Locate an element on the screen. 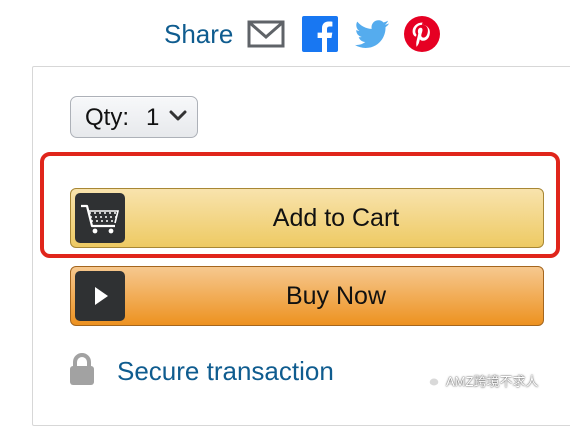 Image resolution: width=570 pixels, height=426 pixels. wechat-icon is located at coordinates (431, 379).